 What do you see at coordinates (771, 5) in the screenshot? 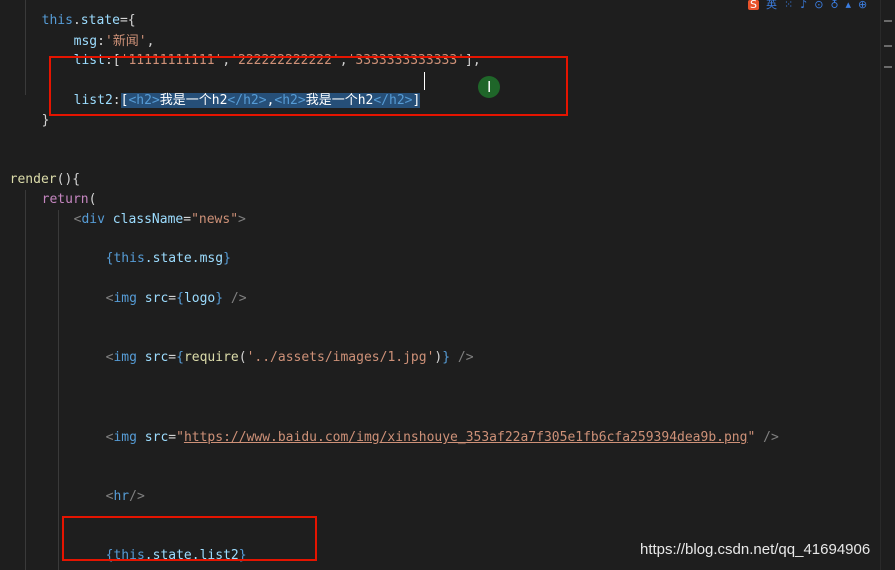
I see `lang-icon: 英` at bounding box center [771, 5].